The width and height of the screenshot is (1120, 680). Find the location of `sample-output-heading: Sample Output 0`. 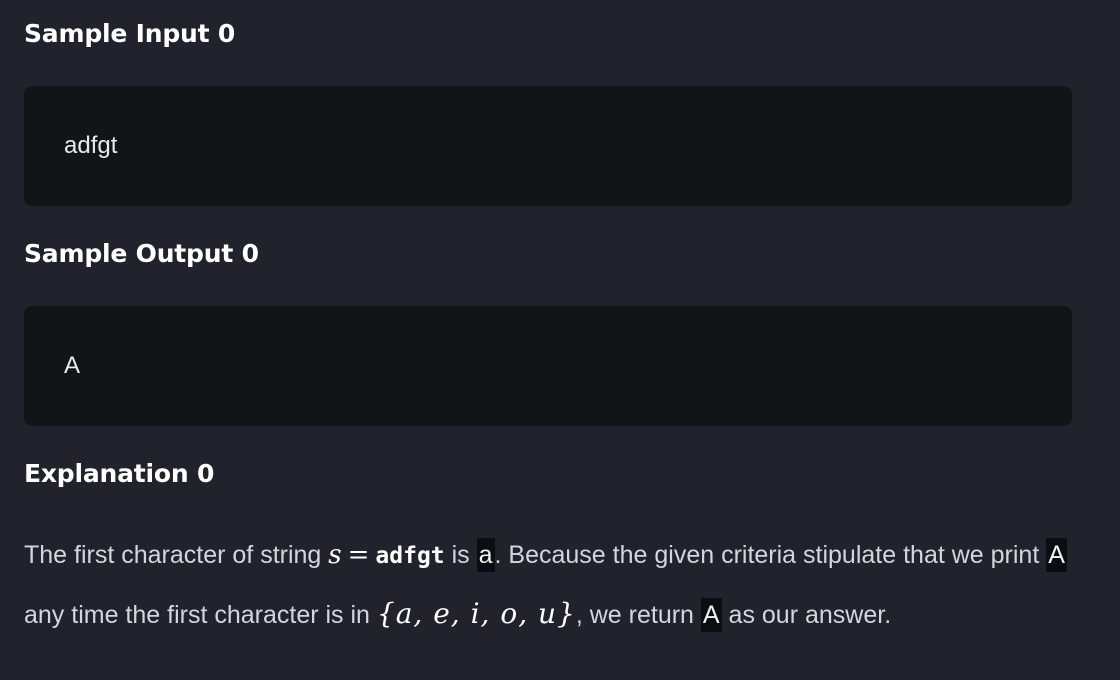

sample-output-heading: Sample Output 0 is located at coordinates (141, 253).